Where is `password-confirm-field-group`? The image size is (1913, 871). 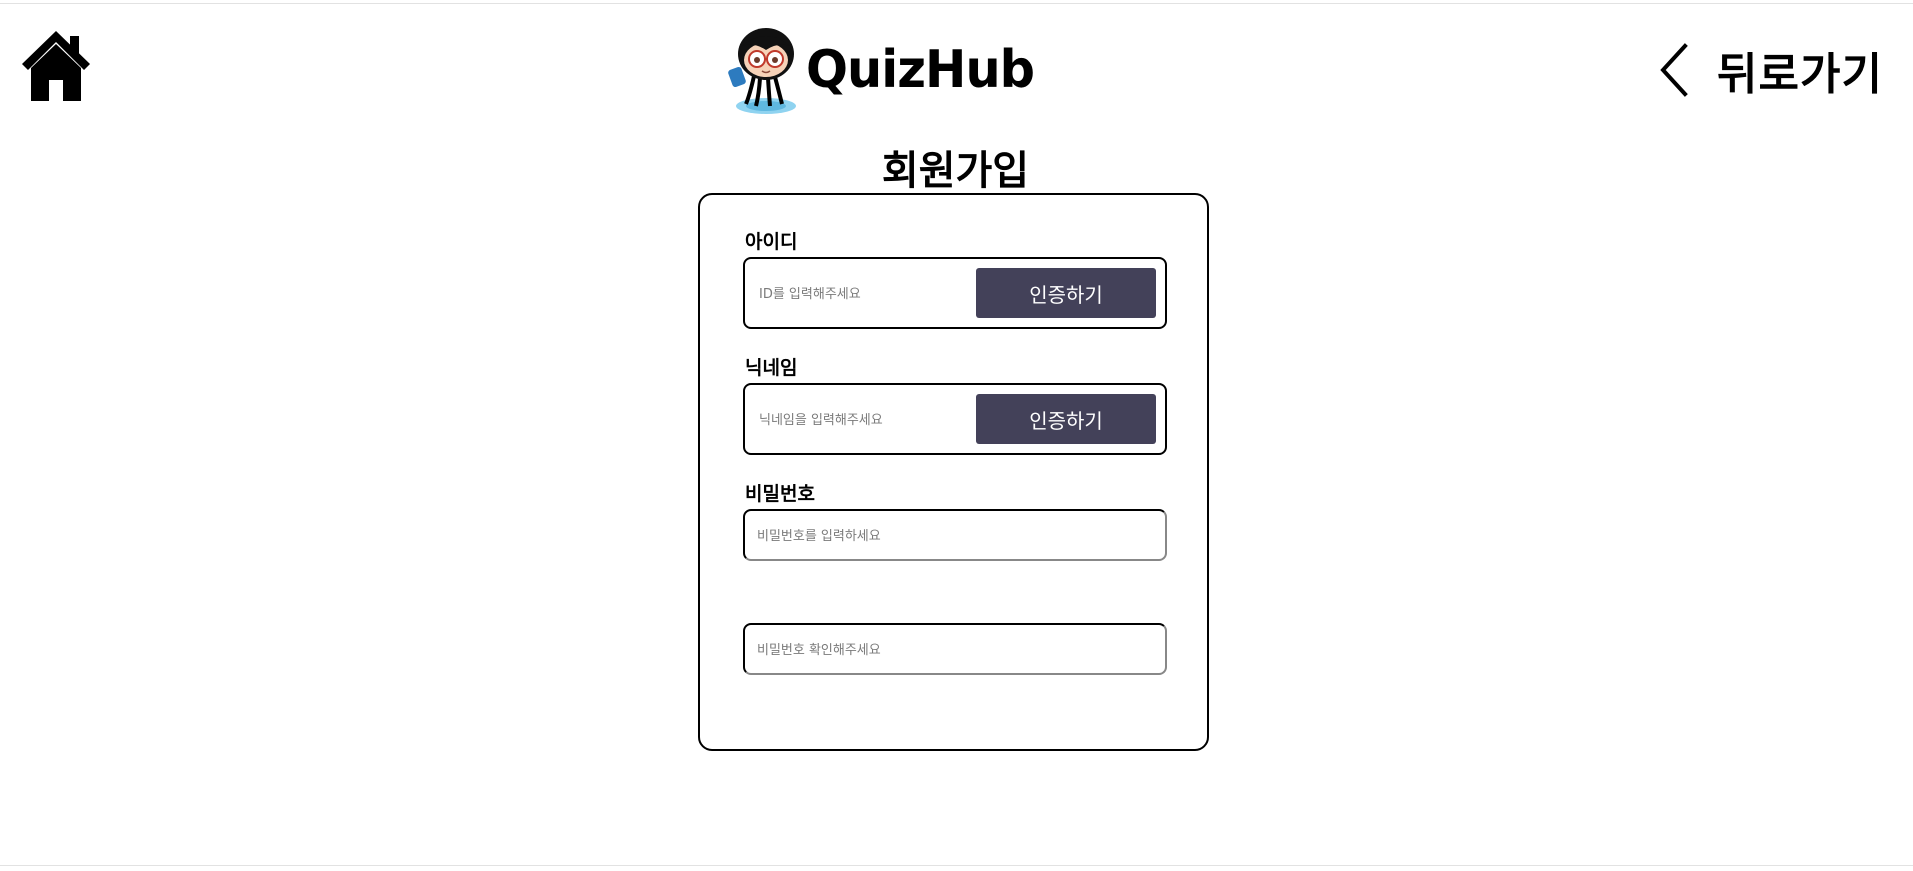
password-confirm-field-group is located at coordinates (955, 649).